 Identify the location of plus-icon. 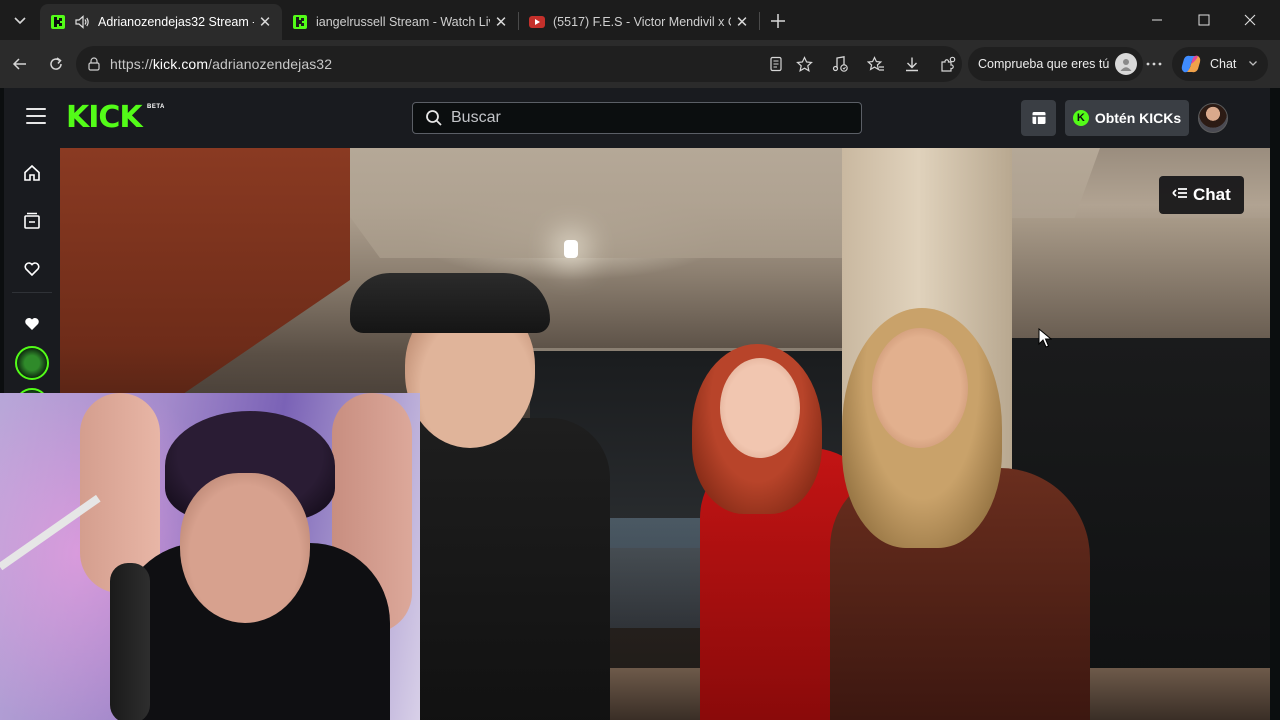
(778, 21).